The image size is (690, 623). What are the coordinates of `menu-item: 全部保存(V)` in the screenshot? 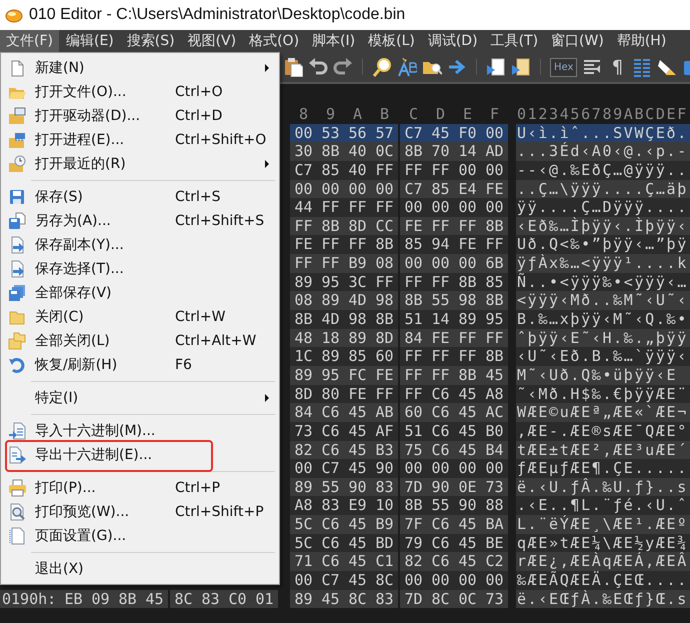 It's located at (105, 293).